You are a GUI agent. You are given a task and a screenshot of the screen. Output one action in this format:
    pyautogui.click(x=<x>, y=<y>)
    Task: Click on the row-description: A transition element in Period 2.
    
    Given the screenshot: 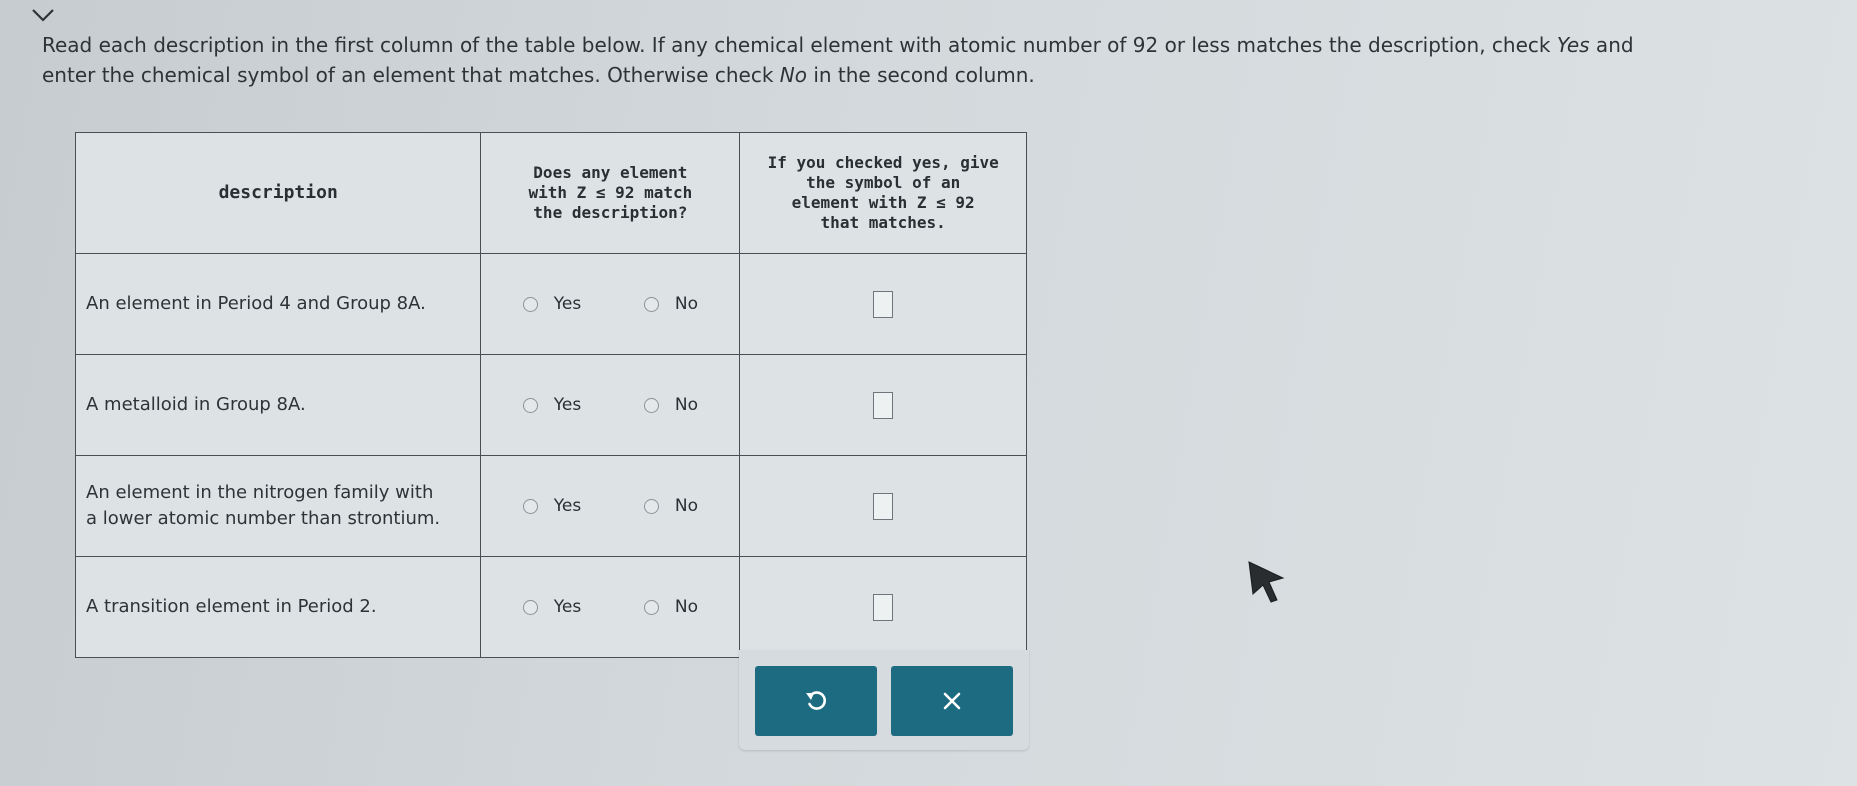 What is the action you would take?
    pyautogui.click(x=278, y=607)
    